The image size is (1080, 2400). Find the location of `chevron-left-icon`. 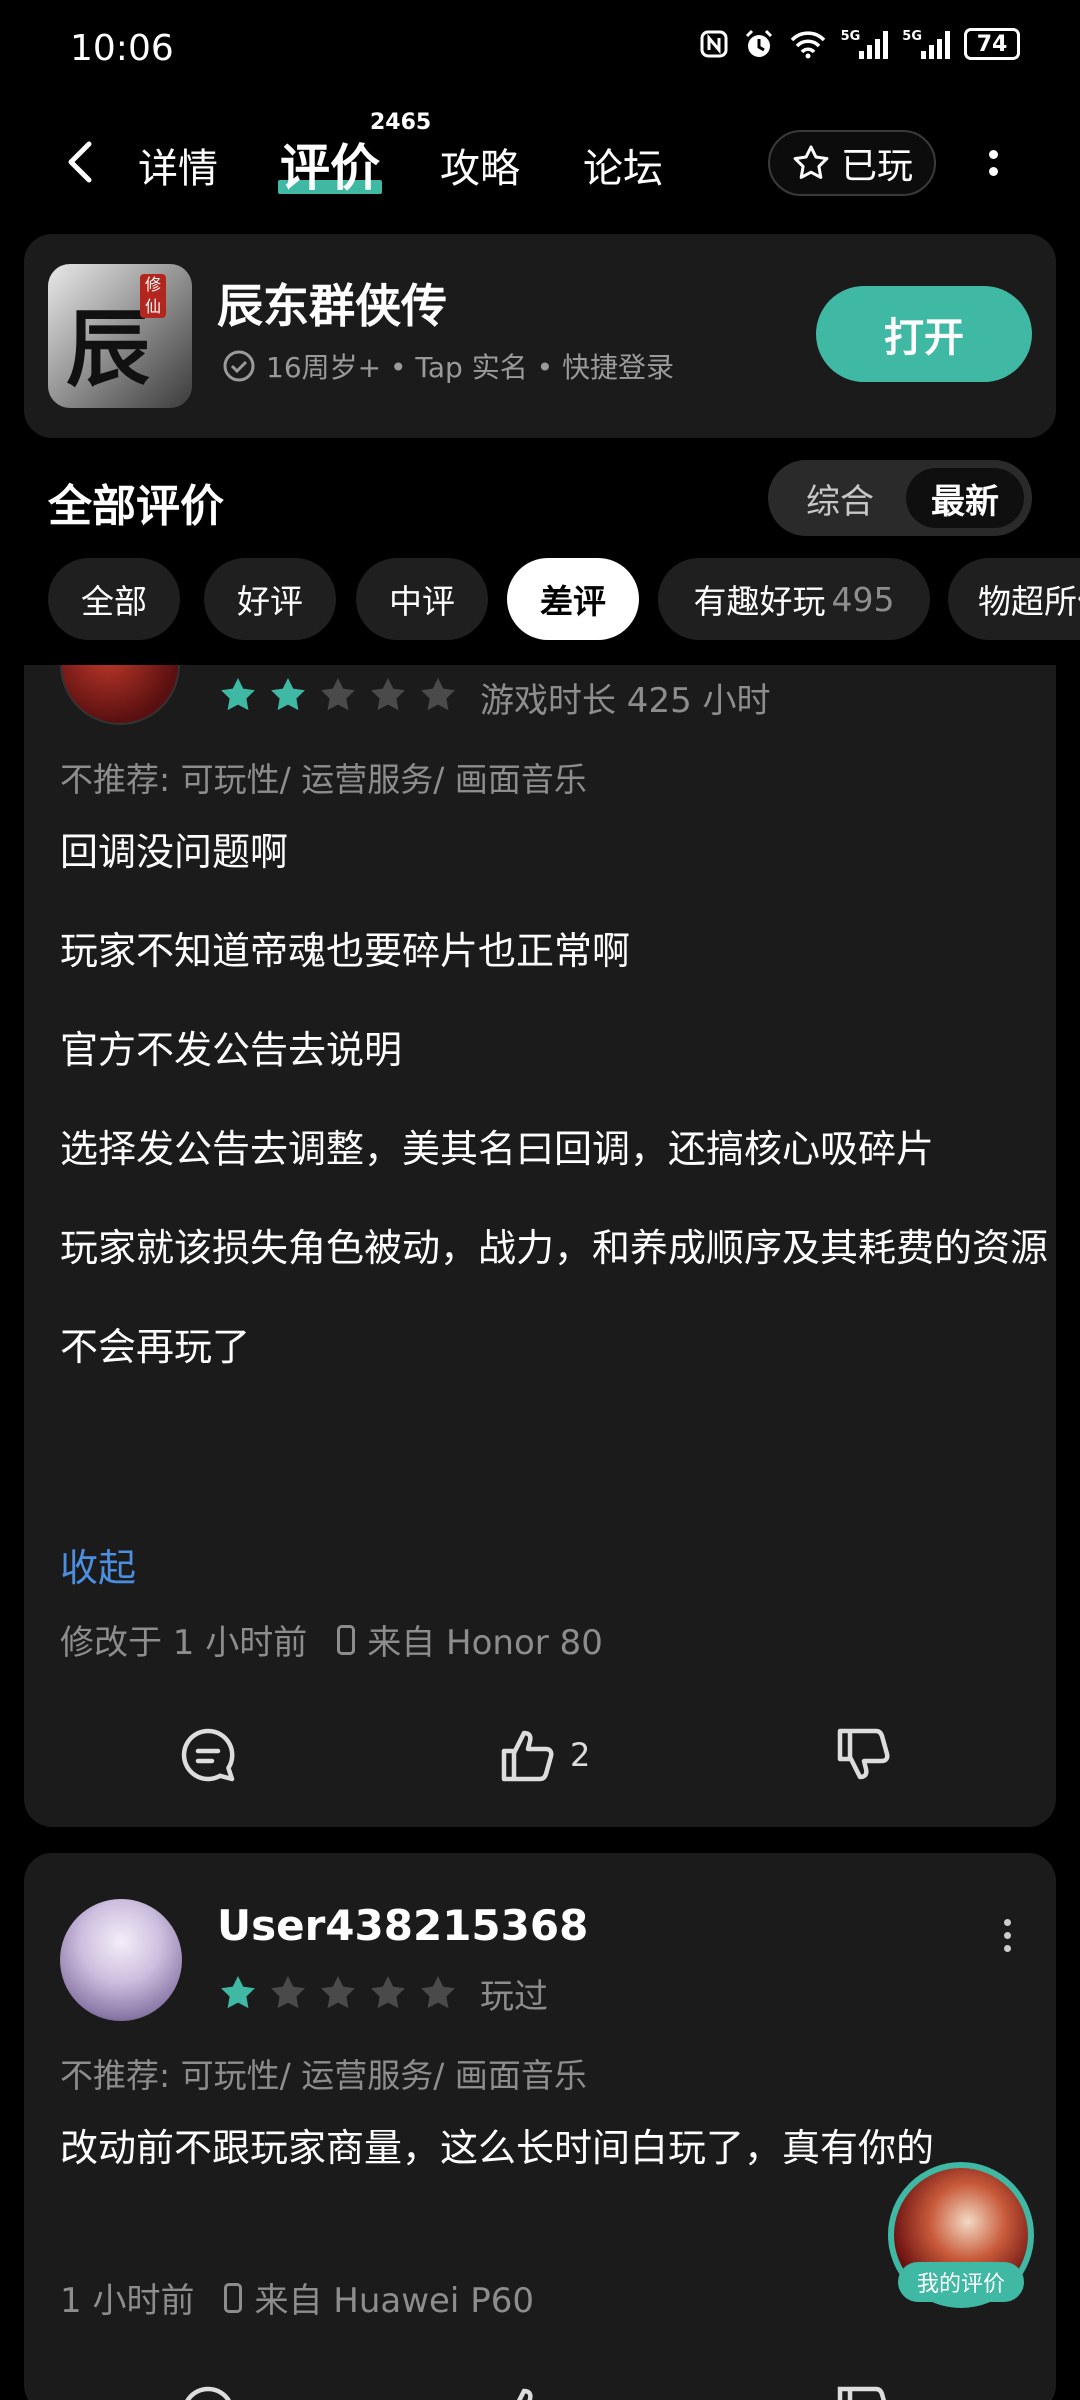

chevron-left-icon is located at coordinates (80, 162).